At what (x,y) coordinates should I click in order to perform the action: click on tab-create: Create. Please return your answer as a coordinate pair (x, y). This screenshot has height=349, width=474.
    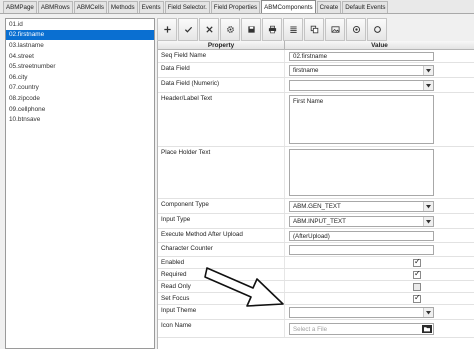
    Looking at the image, I should click on (329, 7).